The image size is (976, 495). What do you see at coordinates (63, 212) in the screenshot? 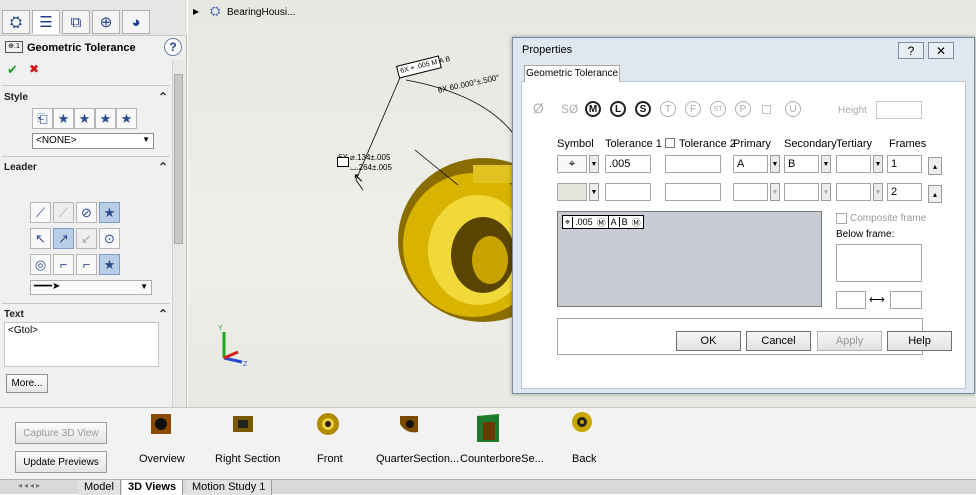
I see `leader-bent-icon: ⟋` at bounding box center [63, 212].